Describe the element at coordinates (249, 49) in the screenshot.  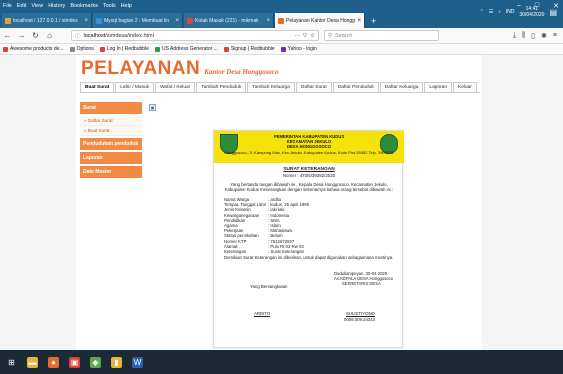
I see `bookmark-item: Signup | Redbubble` at that location.